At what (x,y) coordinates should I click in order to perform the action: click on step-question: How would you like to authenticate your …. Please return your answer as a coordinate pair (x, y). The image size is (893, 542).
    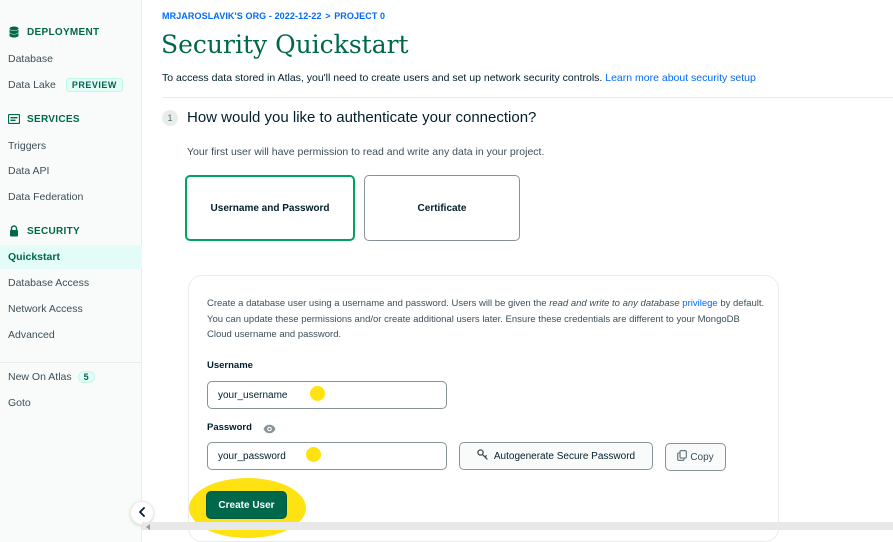
    Looking at the image, I should click on (362, 117).